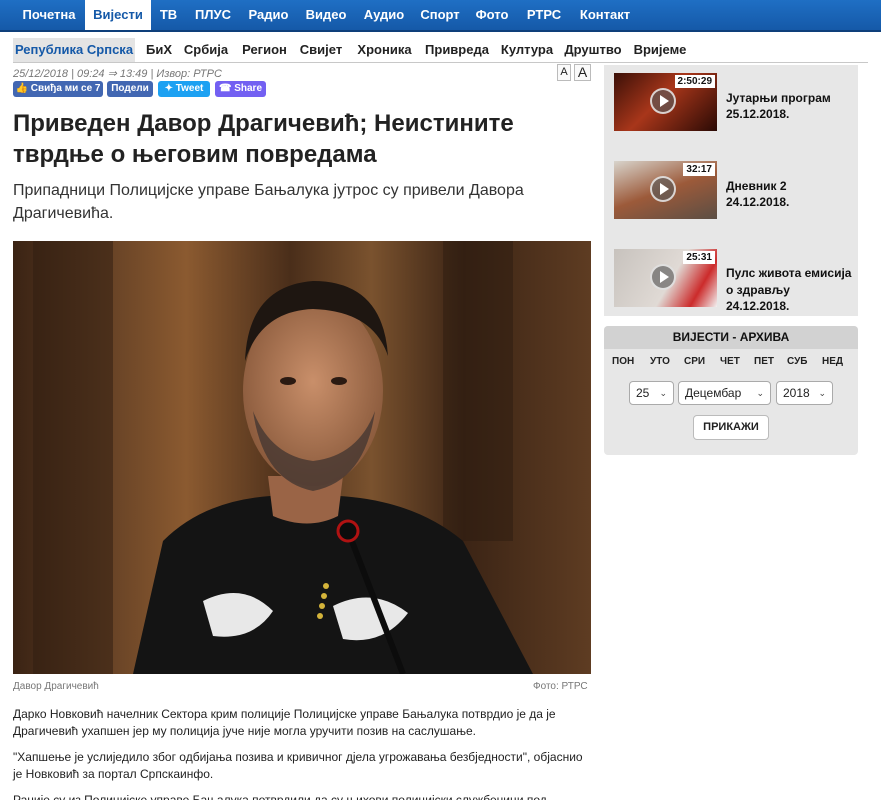 The width and height of the screenshot is (881, 800). I want to click on weekday-label: ЧЕТ, so click(730, 361).